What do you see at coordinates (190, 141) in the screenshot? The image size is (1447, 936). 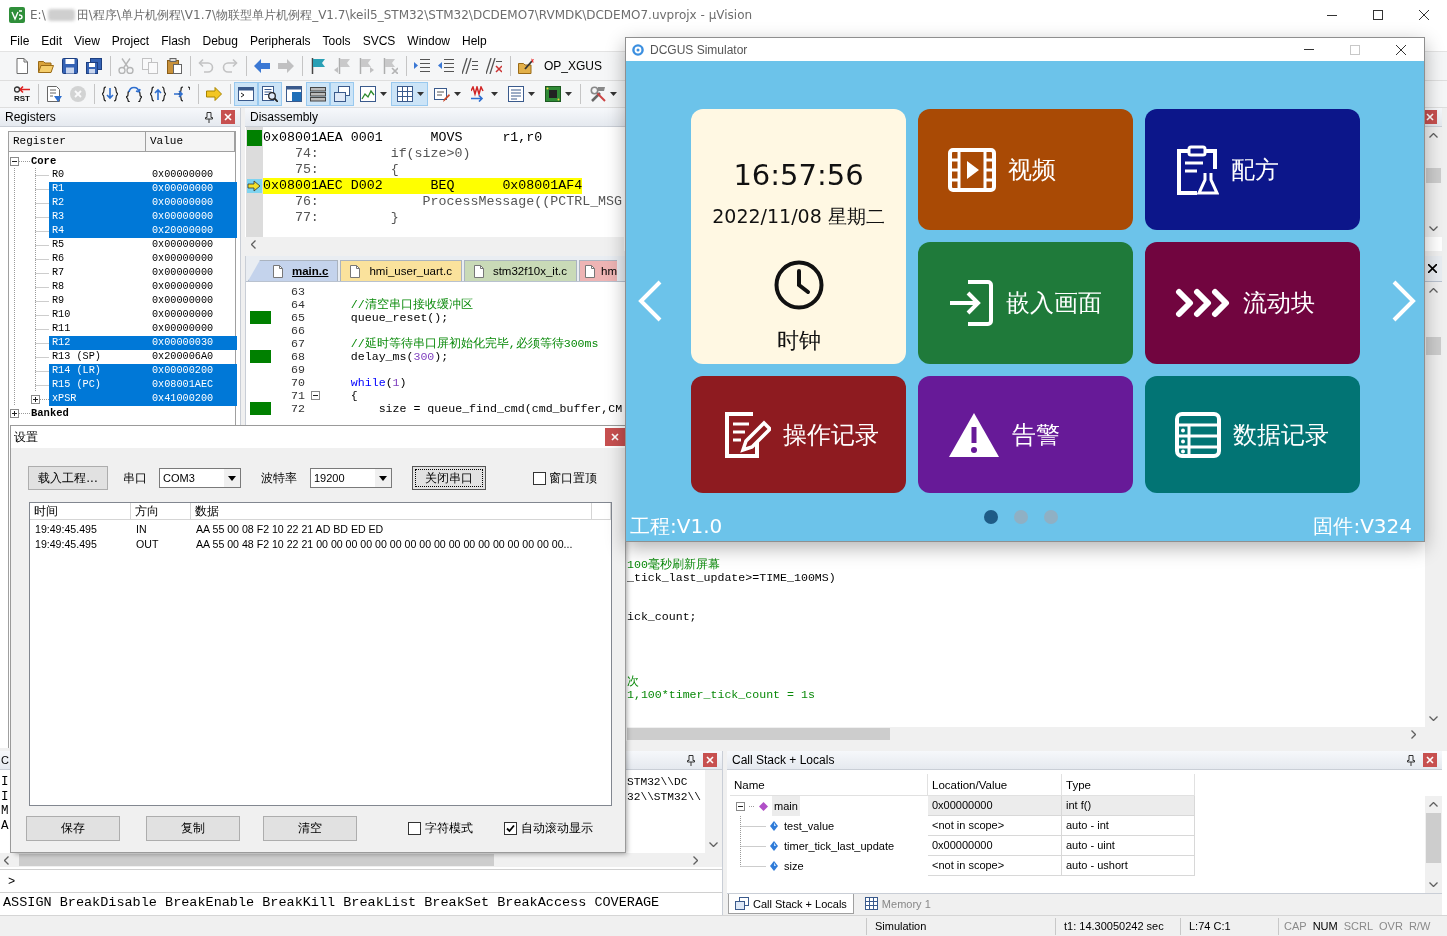 I see `column-header: Value` at bounding box center [190, 141].